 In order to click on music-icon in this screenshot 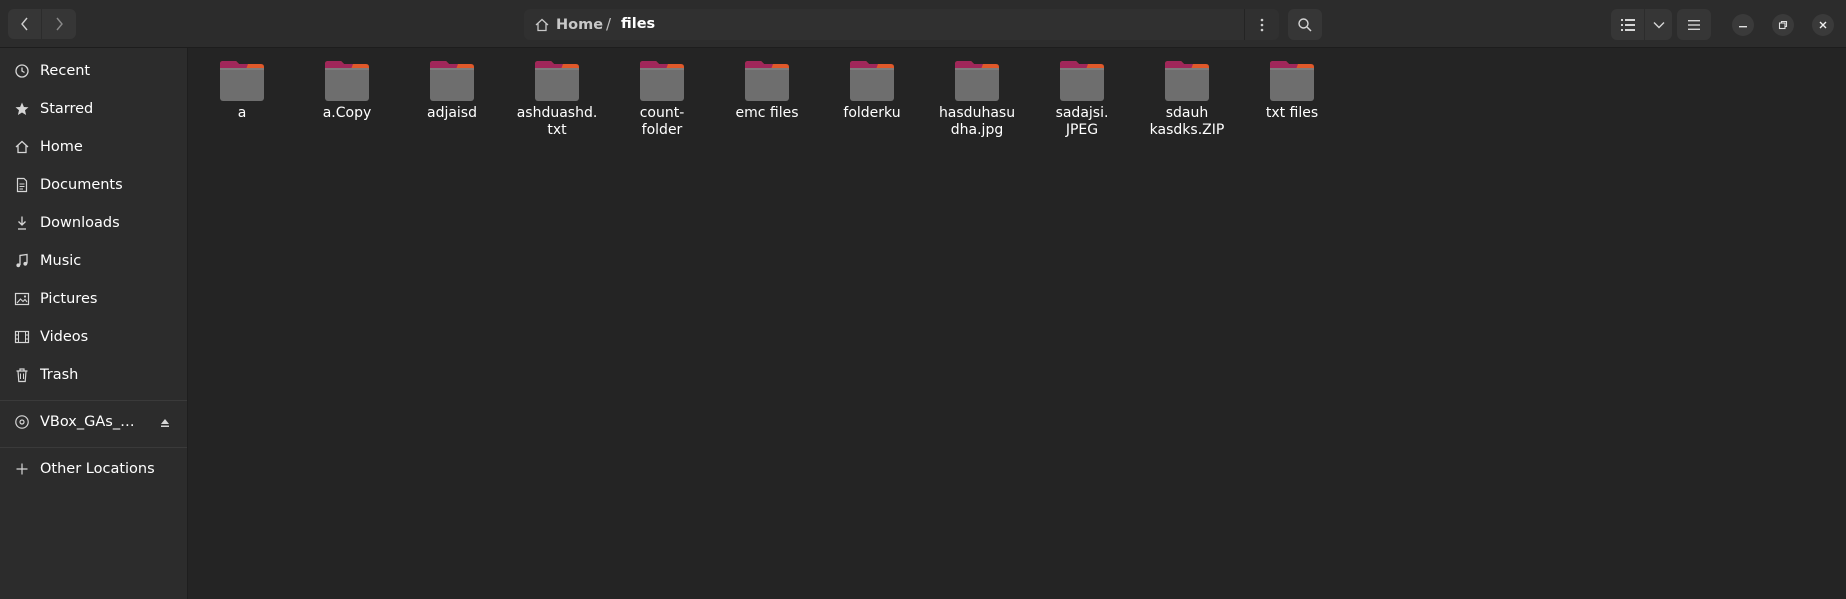, I will do `click(22, 261)`.